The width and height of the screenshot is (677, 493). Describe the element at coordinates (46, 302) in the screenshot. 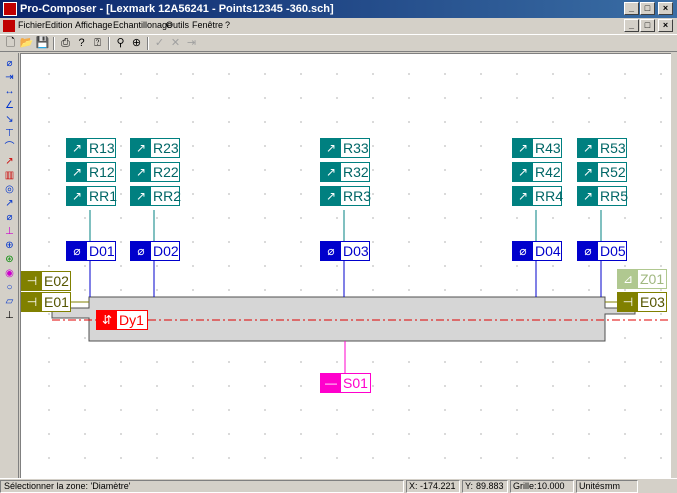

I see `end-label-e01: ⊣ E01` at that location.